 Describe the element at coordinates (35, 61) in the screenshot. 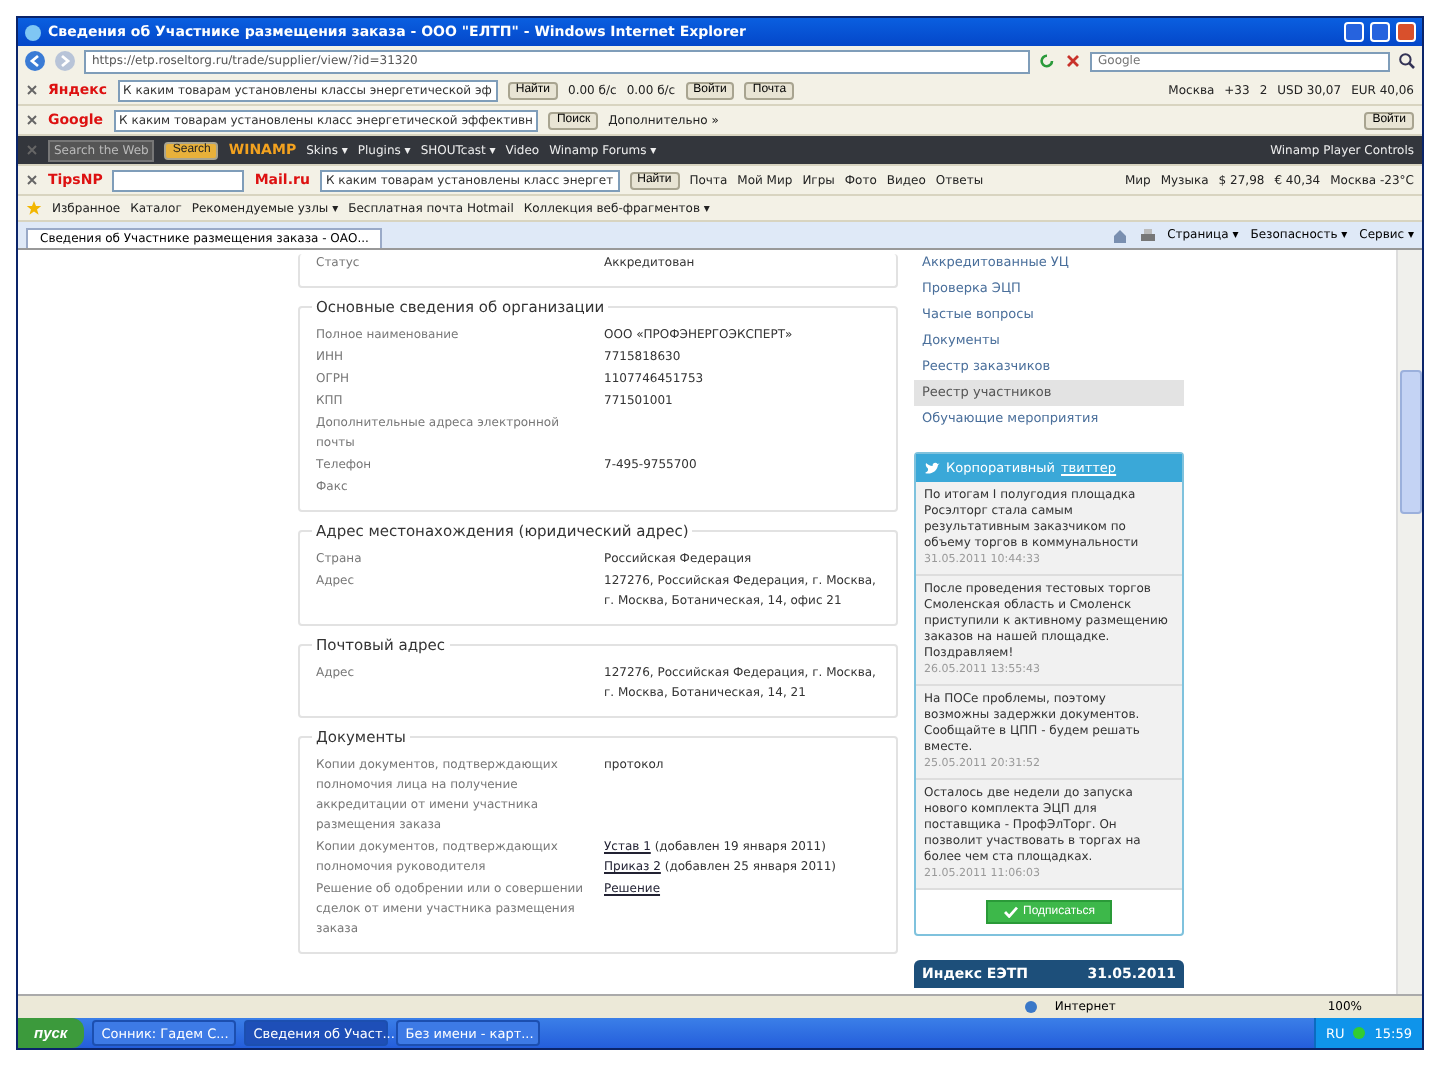

I see `back-icon` at that location.